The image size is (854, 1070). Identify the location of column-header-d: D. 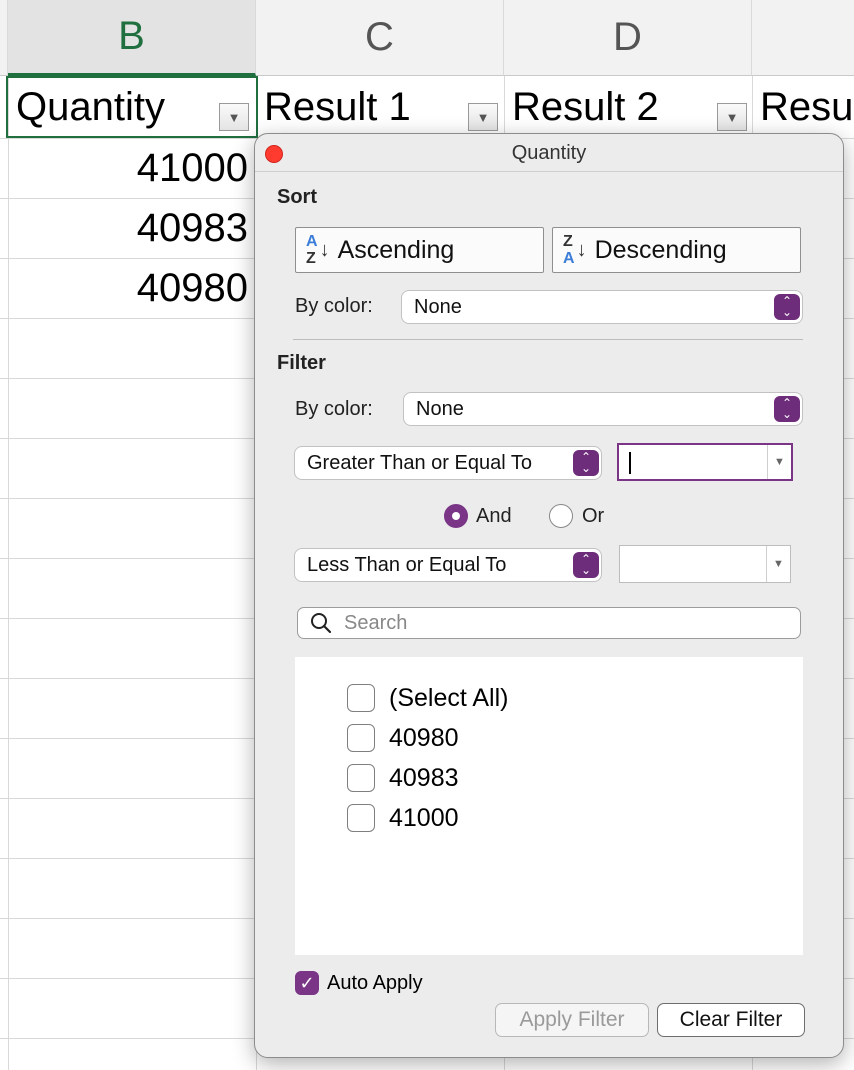
(628, 38).